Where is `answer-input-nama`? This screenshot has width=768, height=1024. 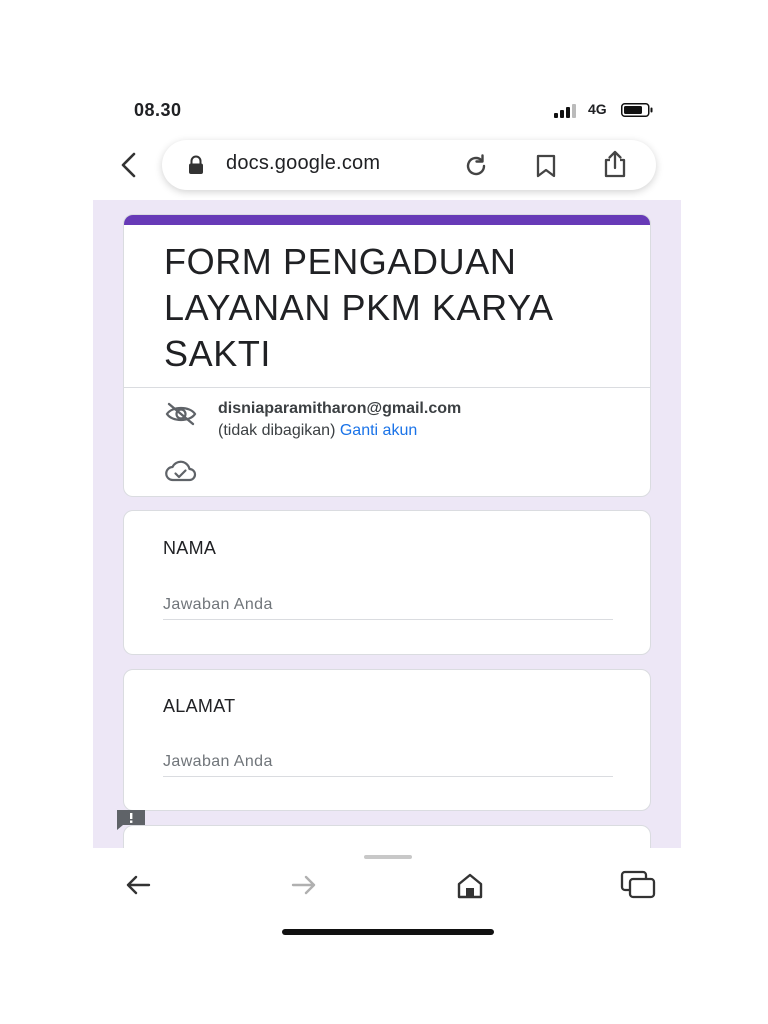
answer-input-nama is located at coordinates (388, 608).